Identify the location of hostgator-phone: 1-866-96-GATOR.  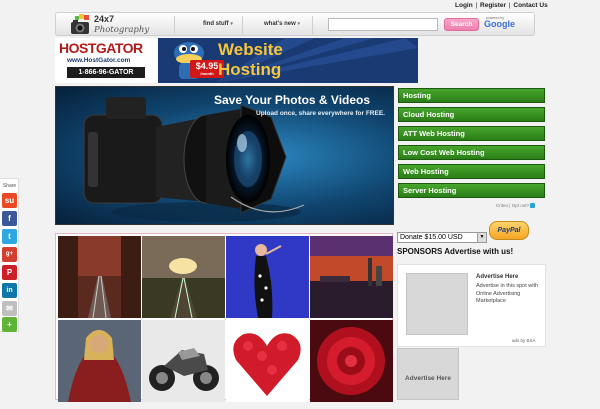
(106, 72).